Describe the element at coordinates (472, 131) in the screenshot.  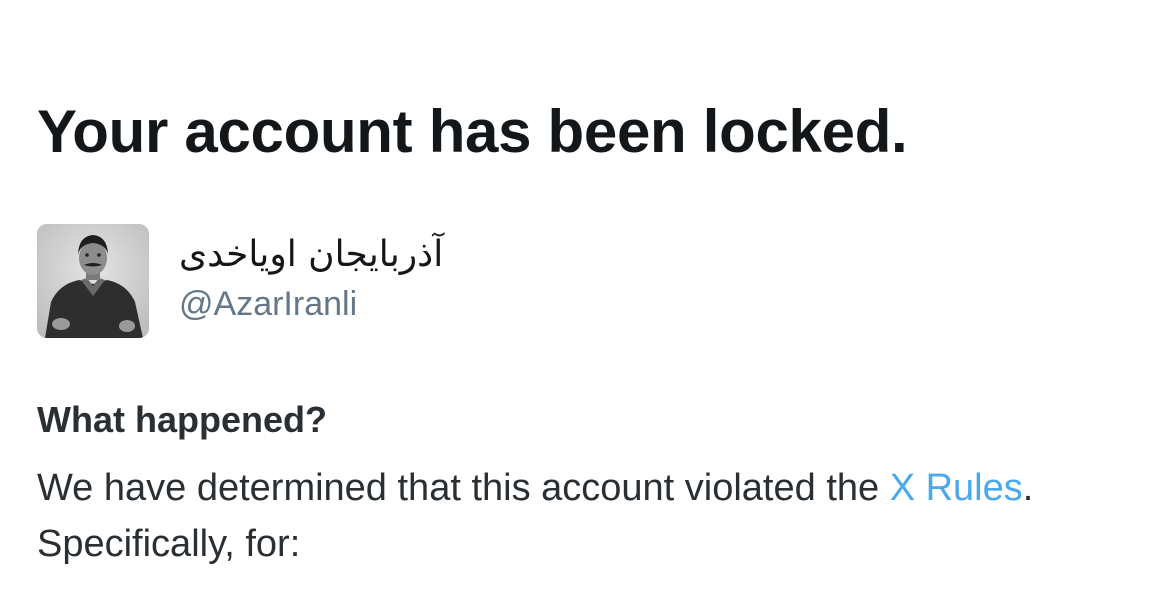
I see `page-title: Your account has been locked.` at that location.